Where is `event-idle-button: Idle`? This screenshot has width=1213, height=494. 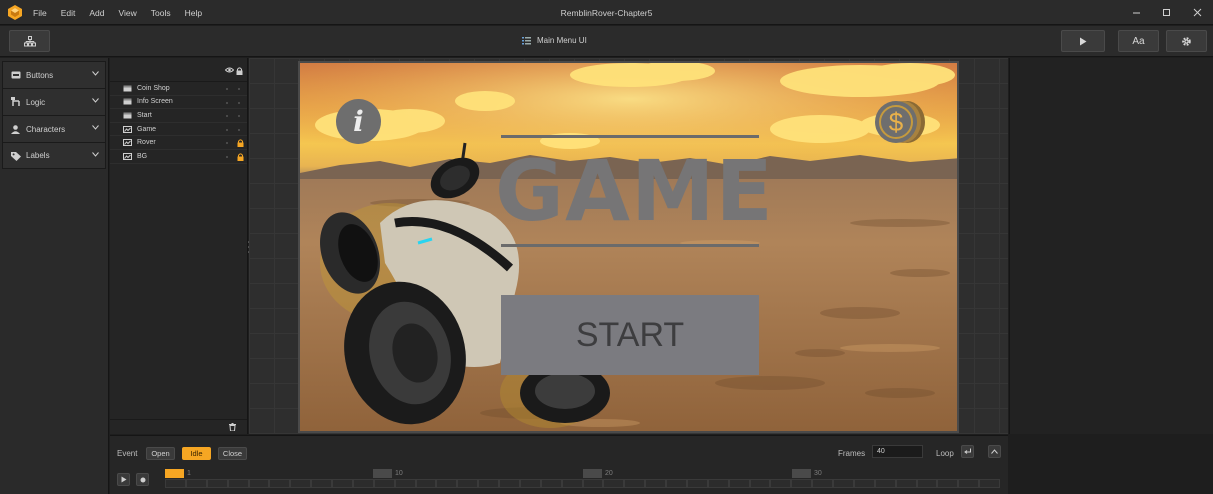 event-idle-button: Idle is located at coordinates (196, 453).